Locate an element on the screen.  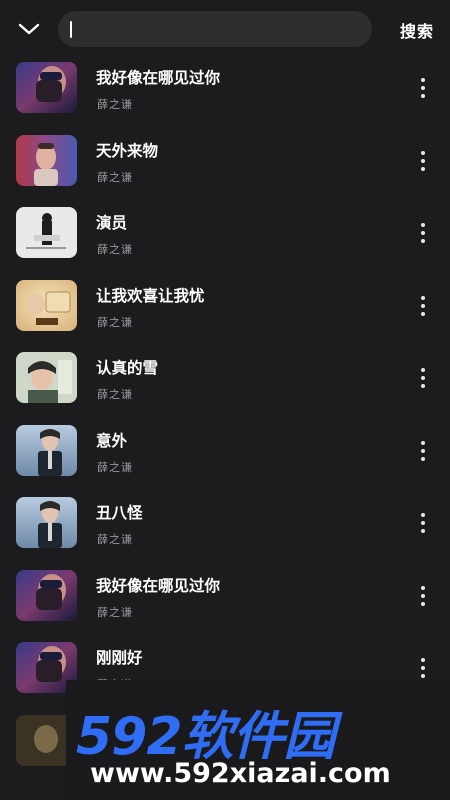
song-title: 刚刚好 is located at coordinates (119, 658).